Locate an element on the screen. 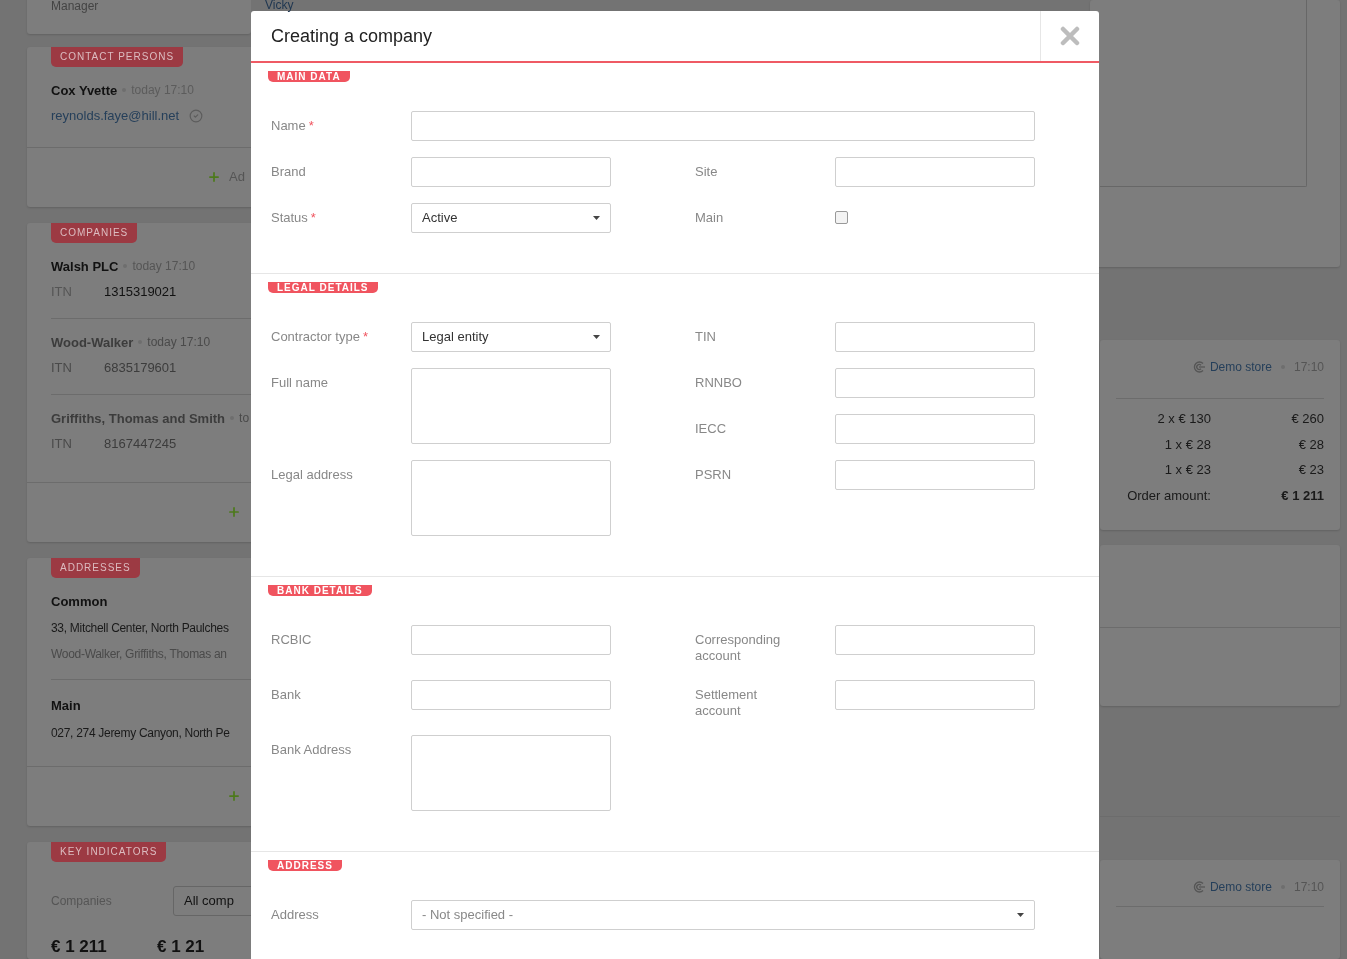  field-label: Full name is located at coordinates (300, 382).